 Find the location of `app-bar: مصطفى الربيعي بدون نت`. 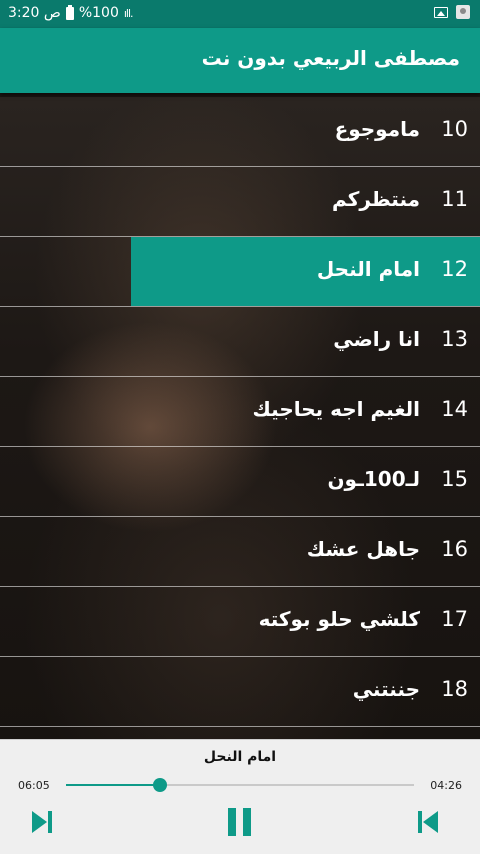

app-bar: مصطفى الربيعي بدون نت is located at coordinates (240, 60).